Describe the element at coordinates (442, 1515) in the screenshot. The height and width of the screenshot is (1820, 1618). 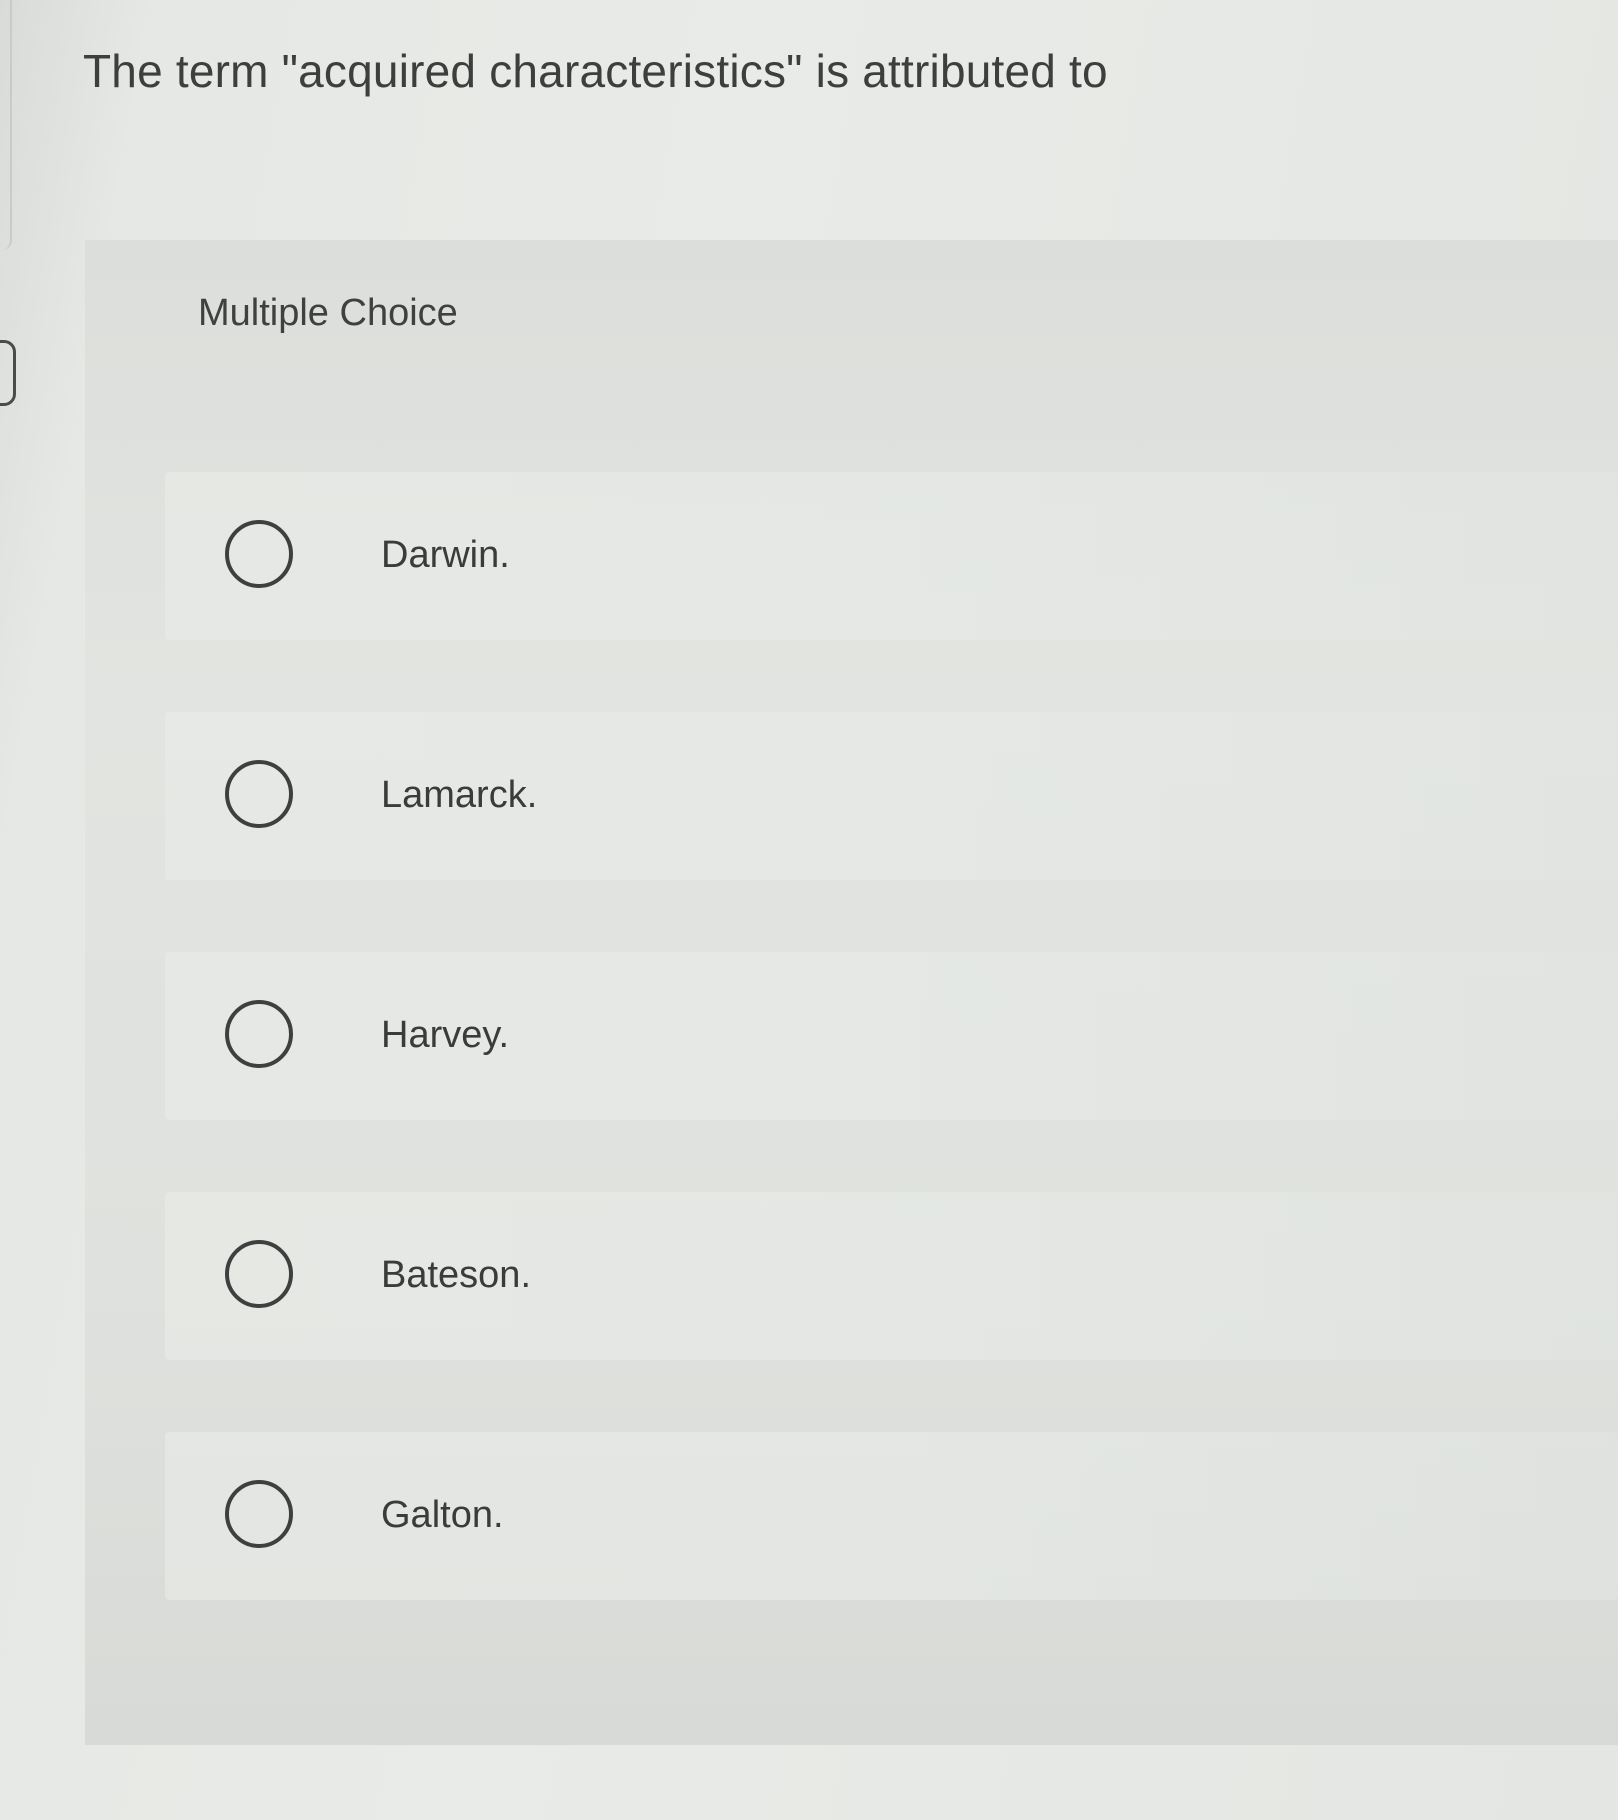
I see `answer-option-label: Galton.` at that location.